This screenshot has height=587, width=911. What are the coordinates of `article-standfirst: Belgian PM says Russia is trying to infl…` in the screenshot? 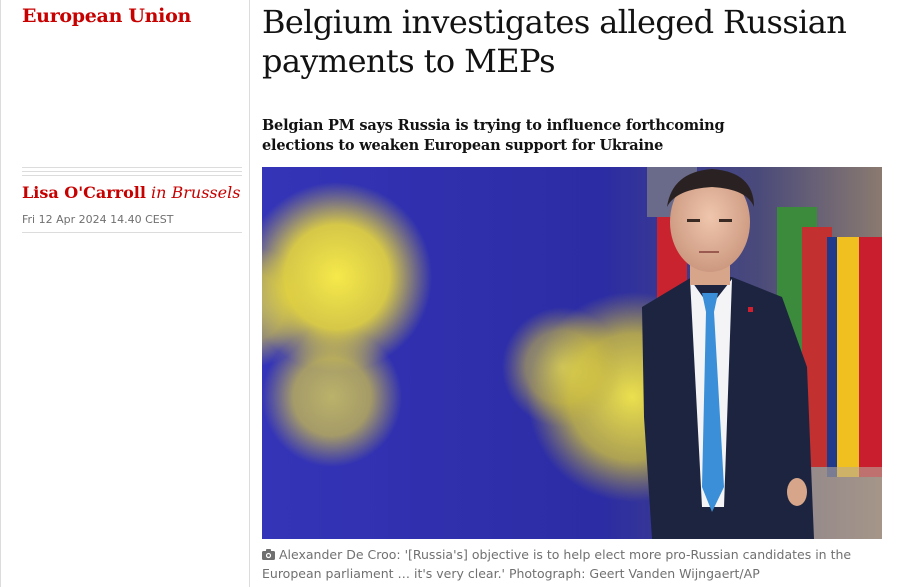 It's located at (493, 135).